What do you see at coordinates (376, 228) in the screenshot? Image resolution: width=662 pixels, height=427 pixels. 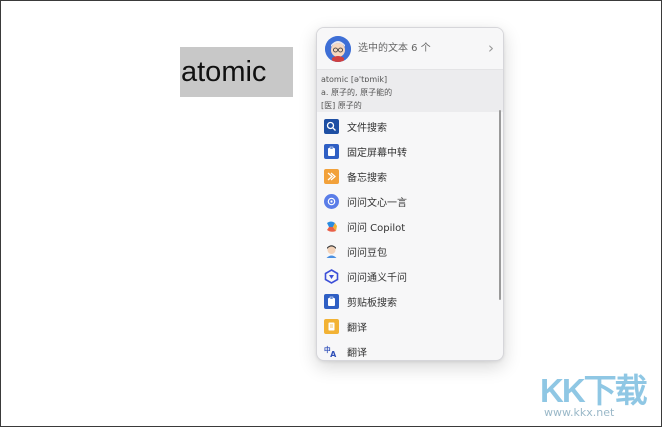 I see `action-label: 问问 Copilot` at bounding box center [376, 228].